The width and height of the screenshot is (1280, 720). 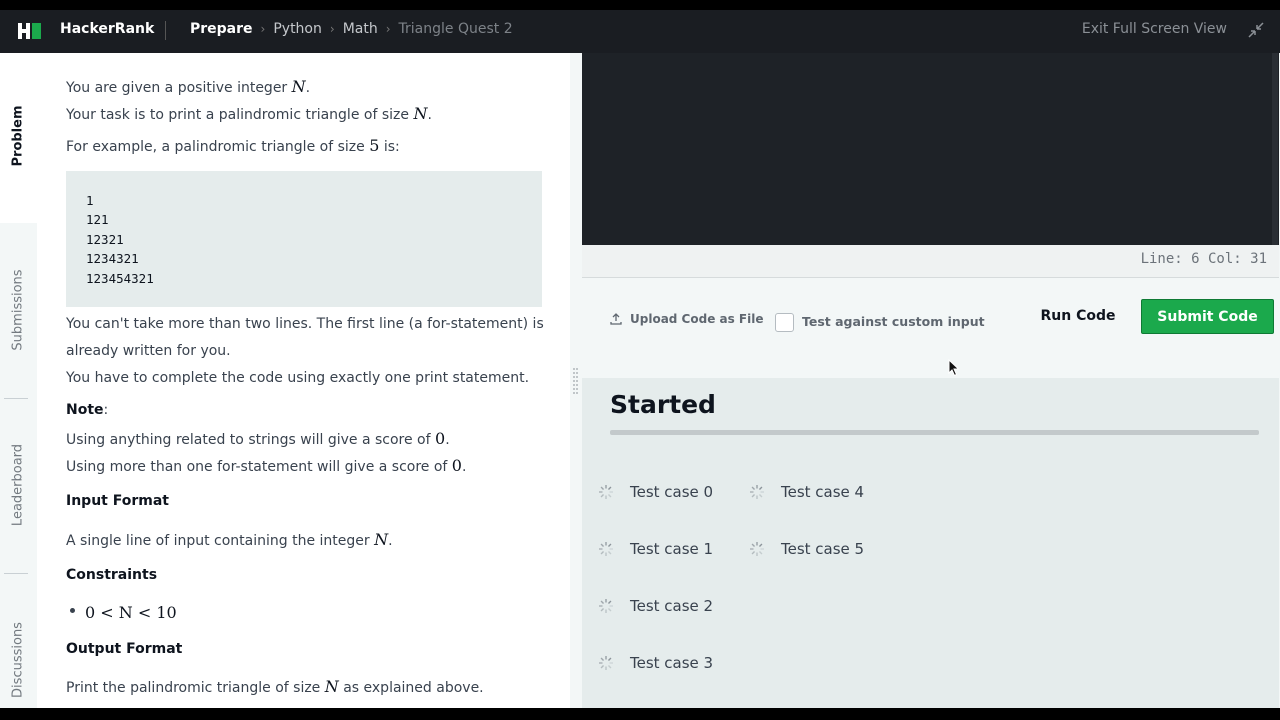 What do you see at coordinates (455, 29) in the screenshot?
I see `breadcrumb-current: Triangle Quest 2` at bounding box center [455, 29].